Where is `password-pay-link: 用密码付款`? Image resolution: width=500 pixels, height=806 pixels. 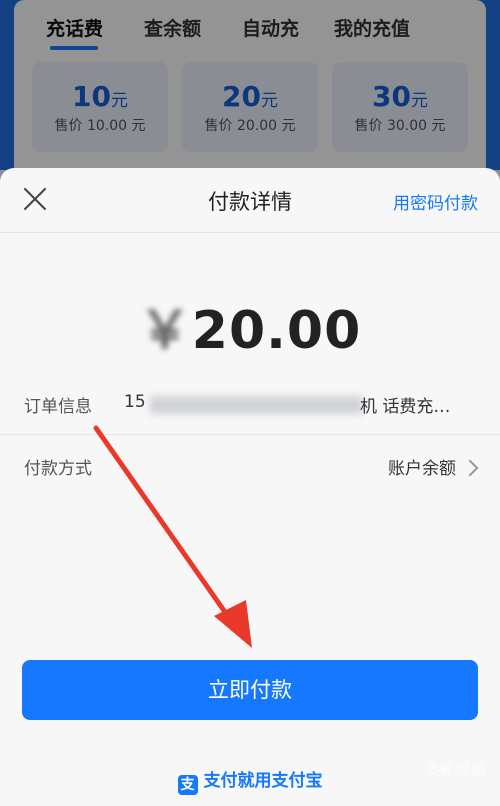
password-pay-link: 用密码付款 is located at coordinates (435, 201).